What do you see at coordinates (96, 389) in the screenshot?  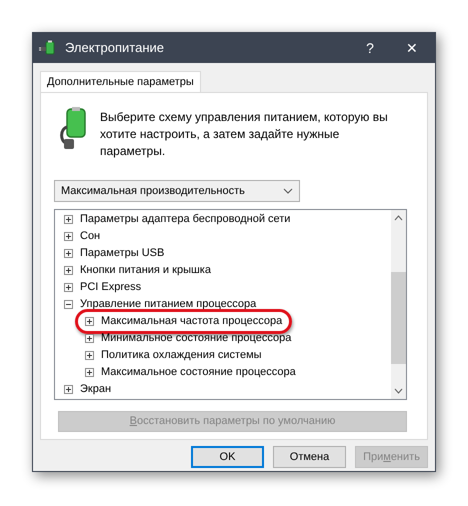 I see `tree-item: Экран` at bounding box center [96, 389].